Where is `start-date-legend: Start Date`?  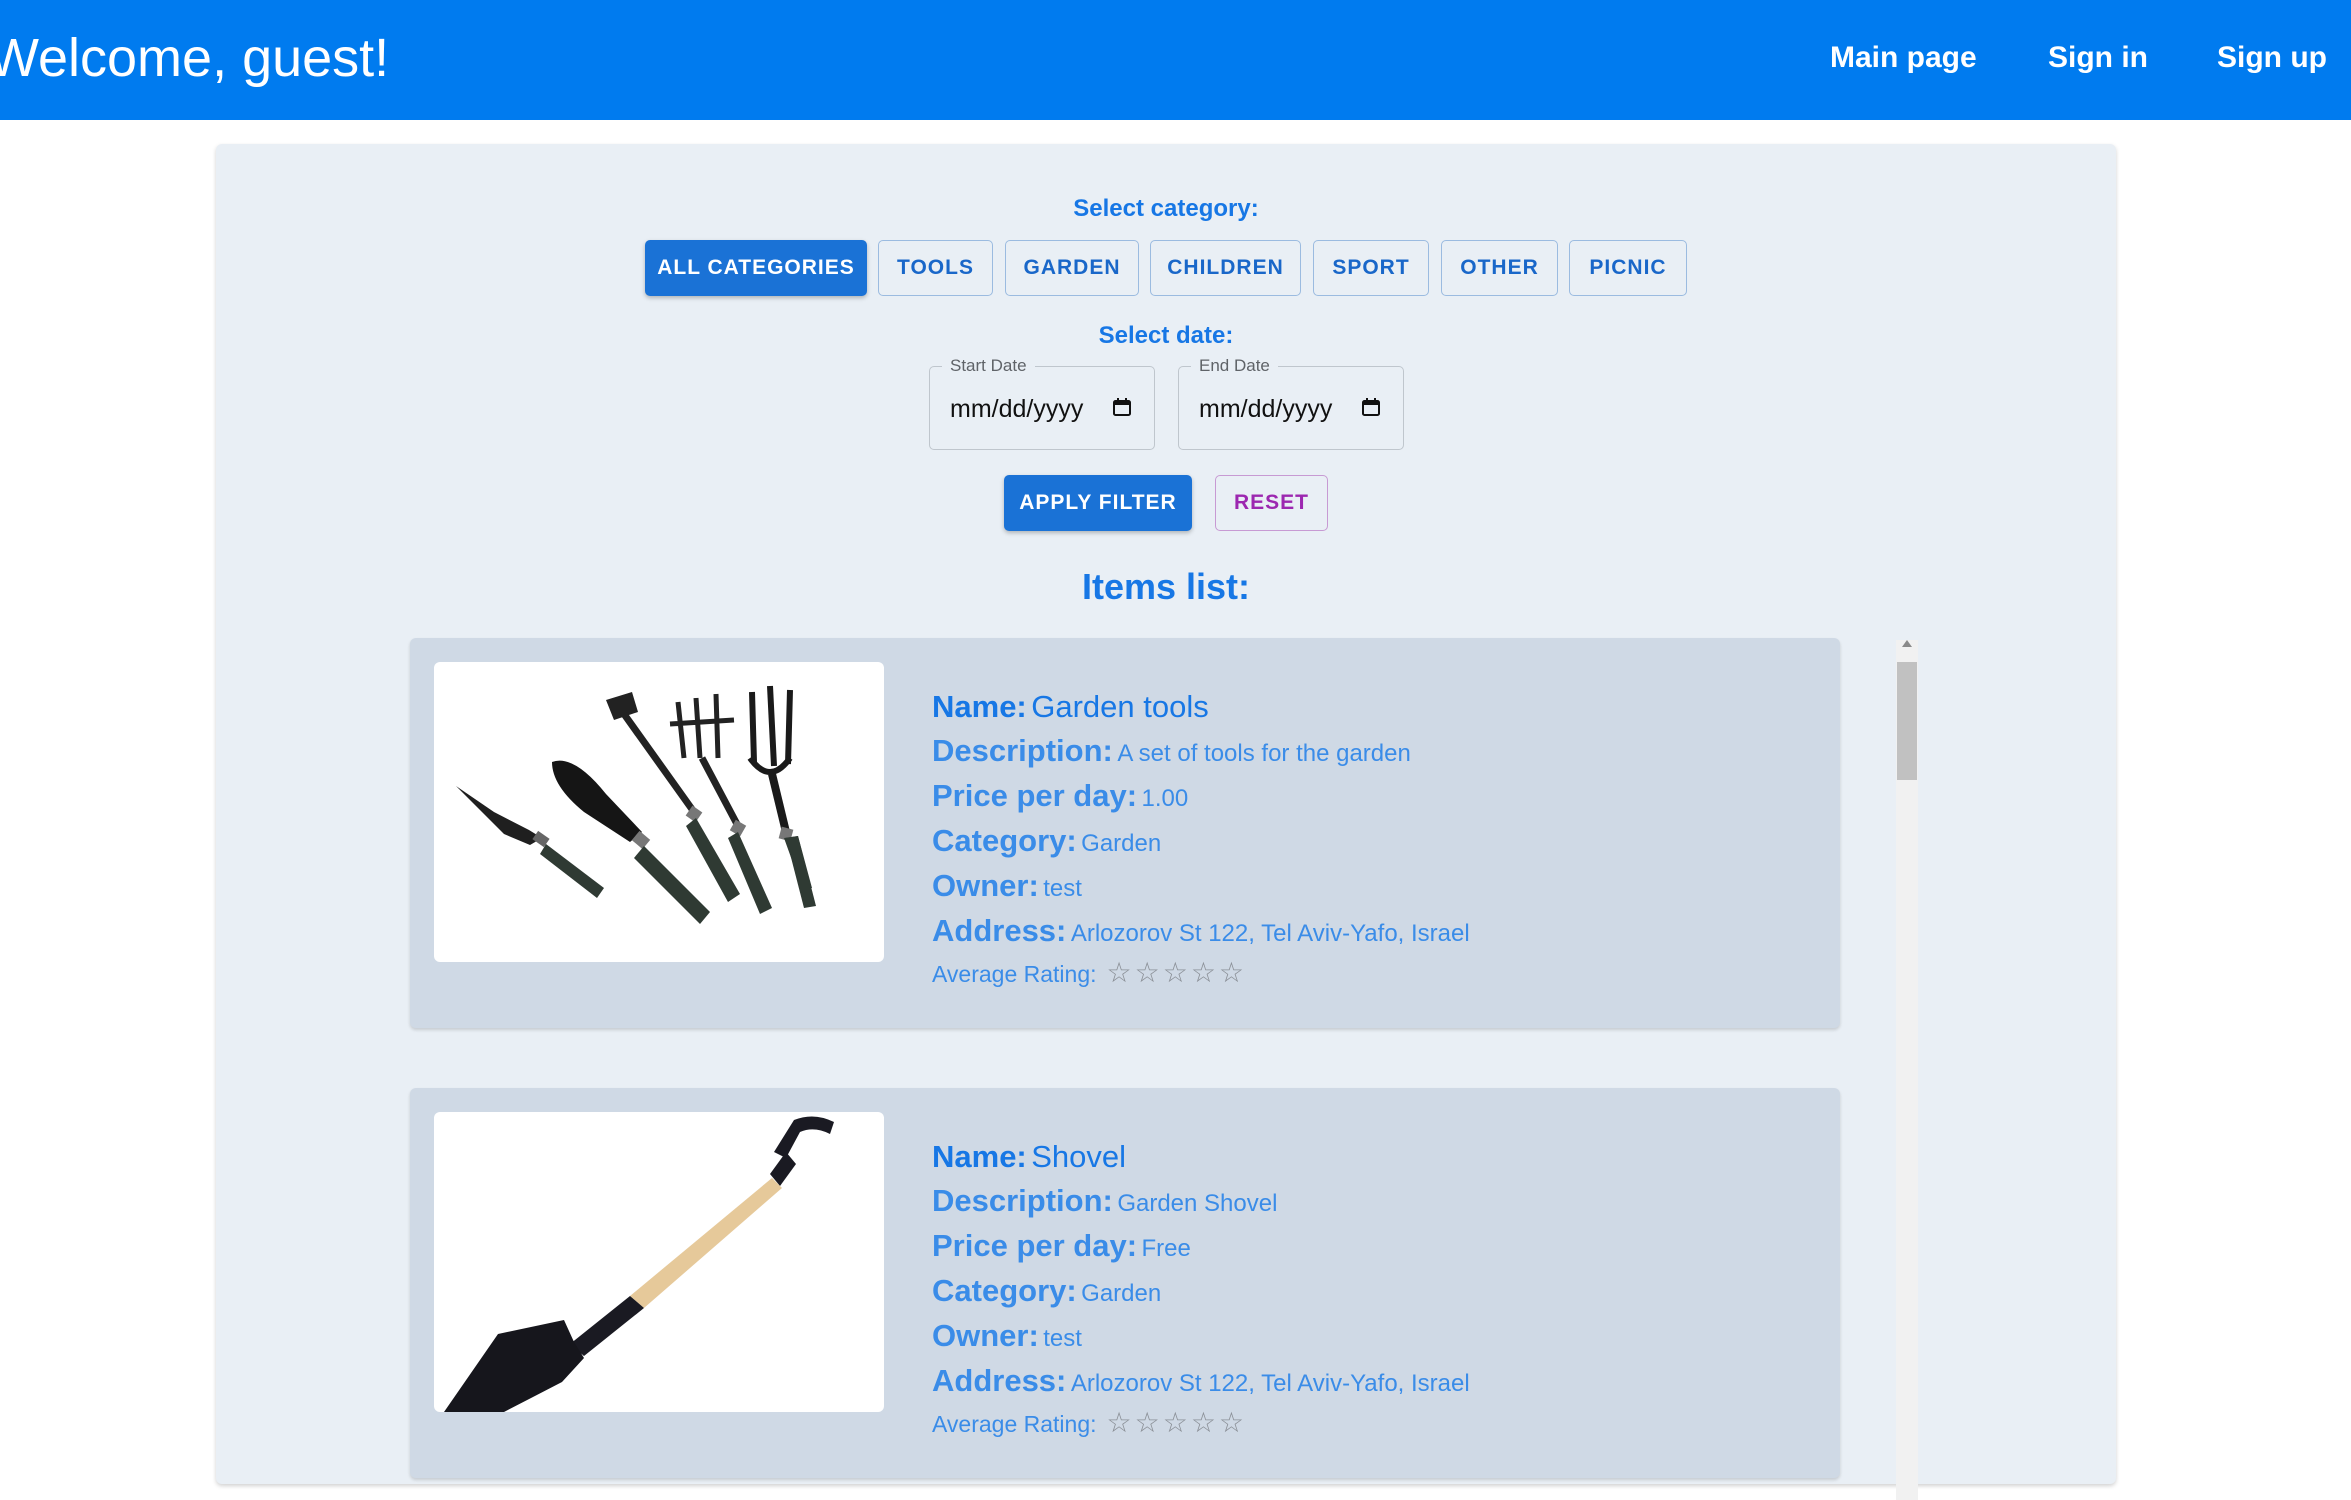 start-date-legend: Start Date is located at coordinates (988, 366).